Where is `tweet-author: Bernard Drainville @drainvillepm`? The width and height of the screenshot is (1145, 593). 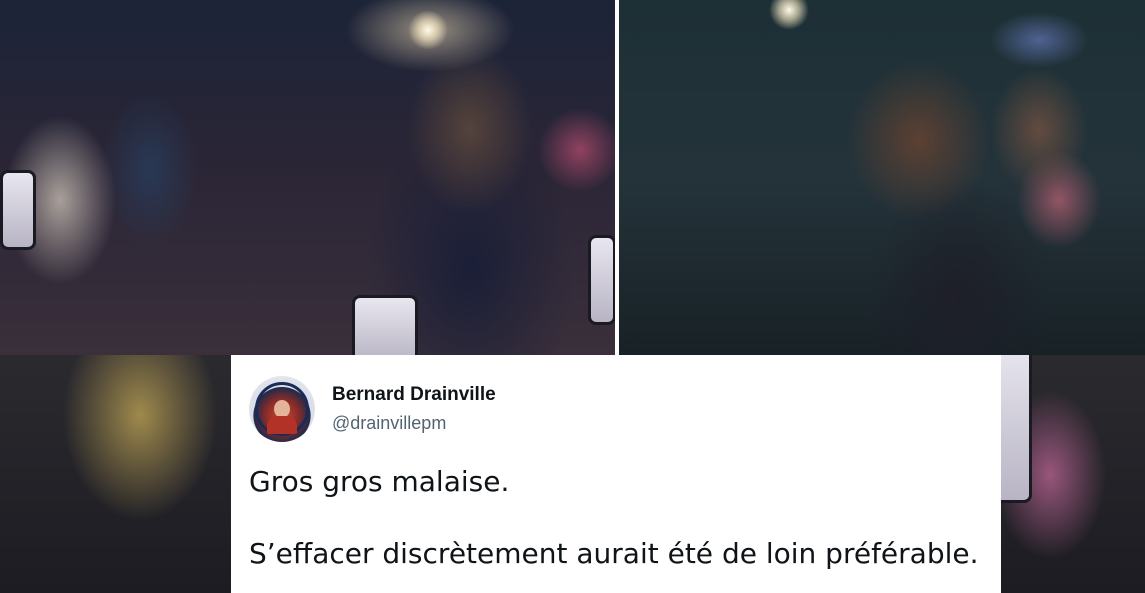 tweet-author: Bernard Drainville @drainvillepm is located at coordinates (414, 409).